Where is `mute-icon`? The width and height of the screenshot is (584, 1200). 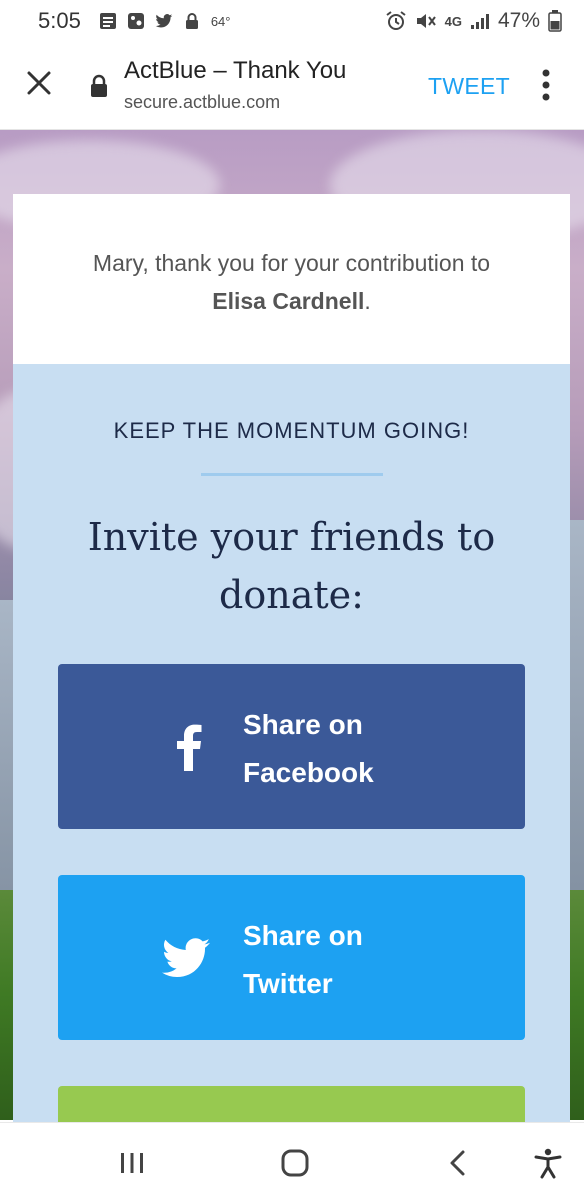 mute-icon is located at coordinates (426, 21).